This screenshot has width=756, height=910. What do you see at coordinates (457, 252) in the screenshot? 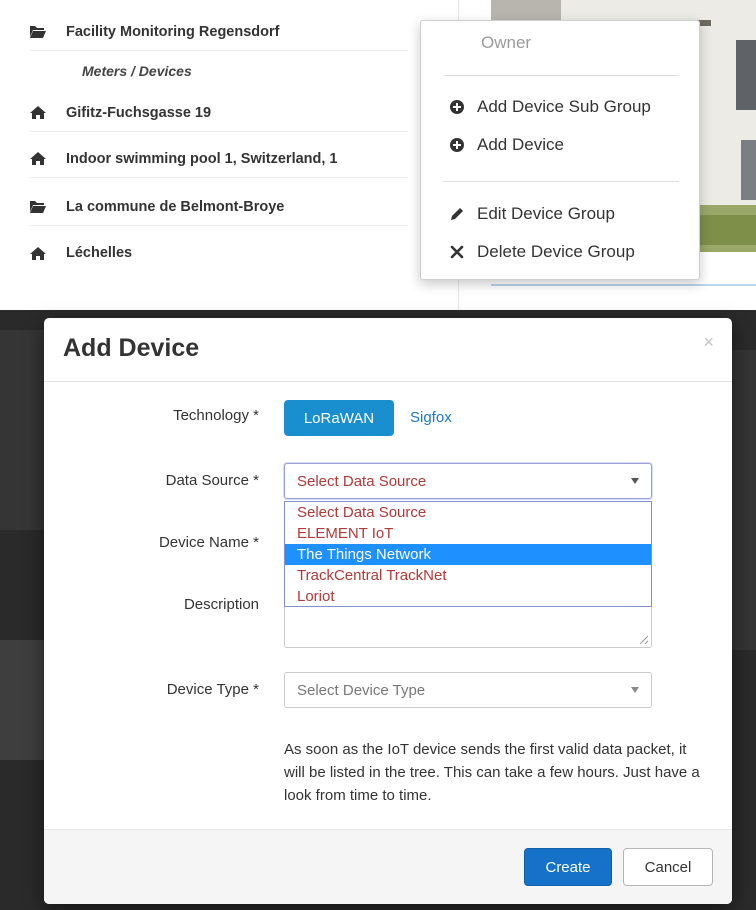
I see `close-icon` at bounding box center [457, 252].